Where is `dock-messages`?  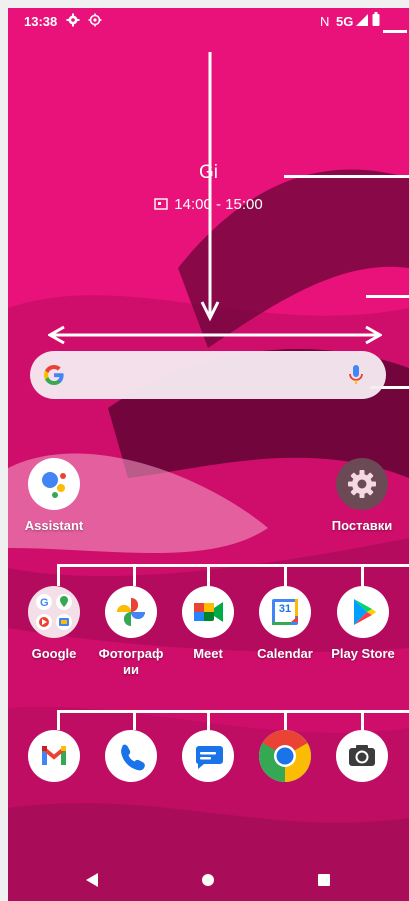
dock-messages is located at coordinates (208, 756).